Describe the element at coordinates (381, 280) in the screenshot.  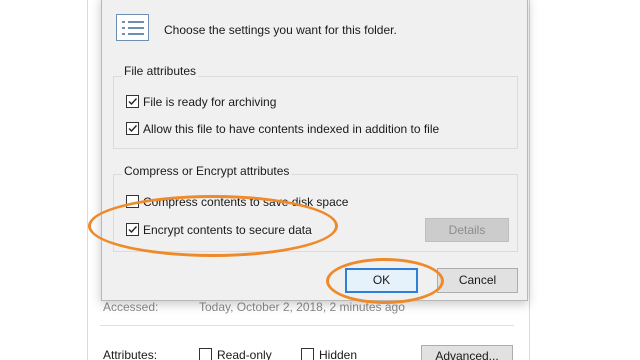
I see `ok-button: OK` at that location.